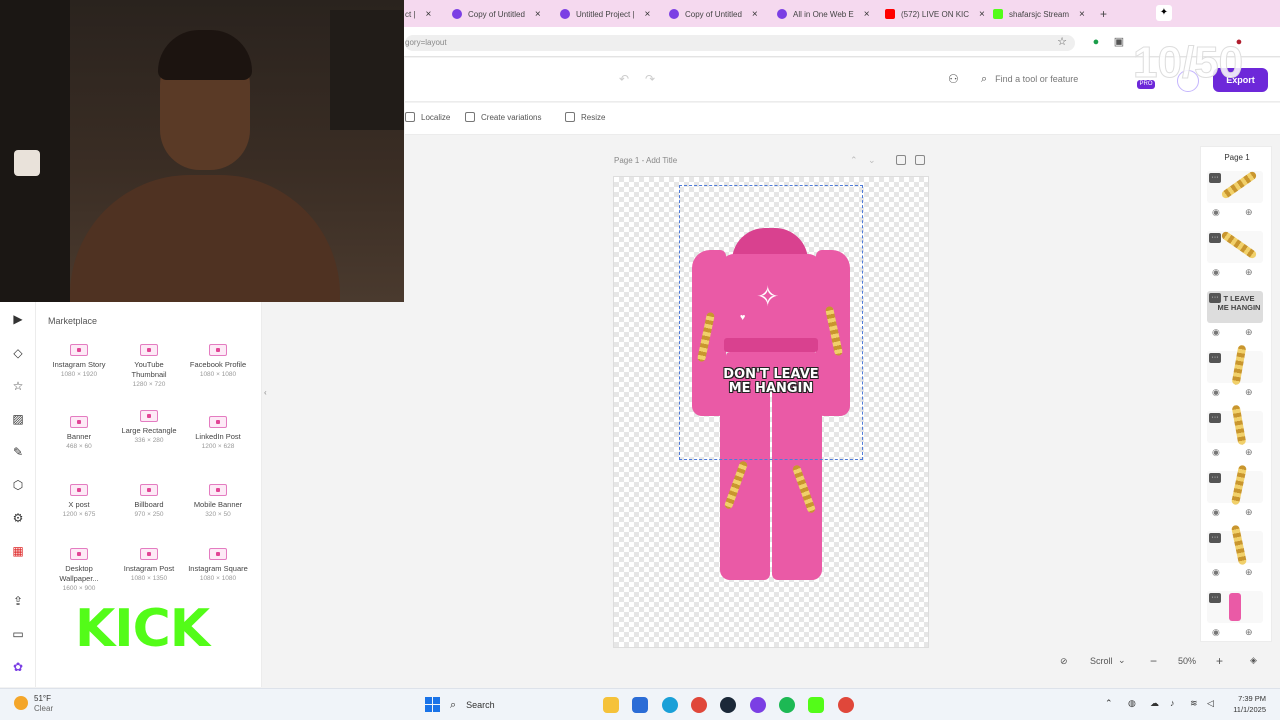  I want to click on zoom-level: 50%, so click(1187, 661).